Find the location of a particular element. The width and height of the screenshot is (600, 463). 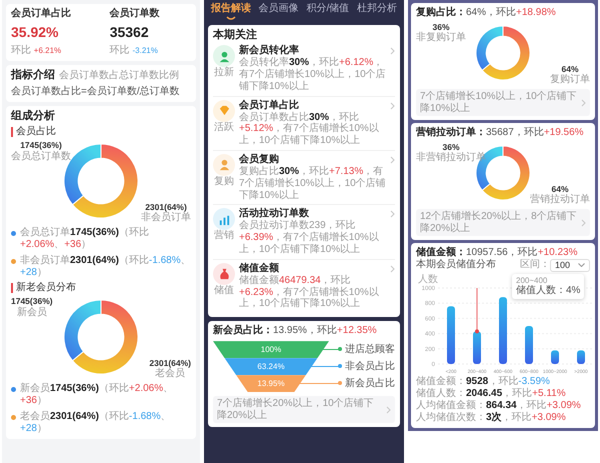

icon-label: 储值 is located at coordinates (224, 290).